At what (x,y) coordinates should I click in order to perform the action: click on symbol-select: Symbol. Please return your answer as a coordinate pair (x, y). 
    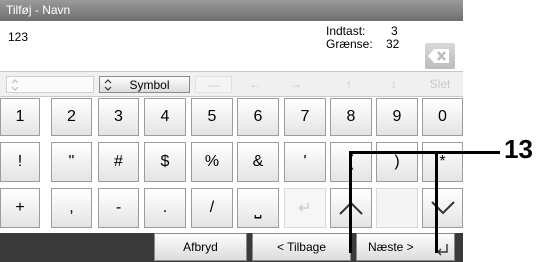
    Looking at the image, I should click on (144, 84).